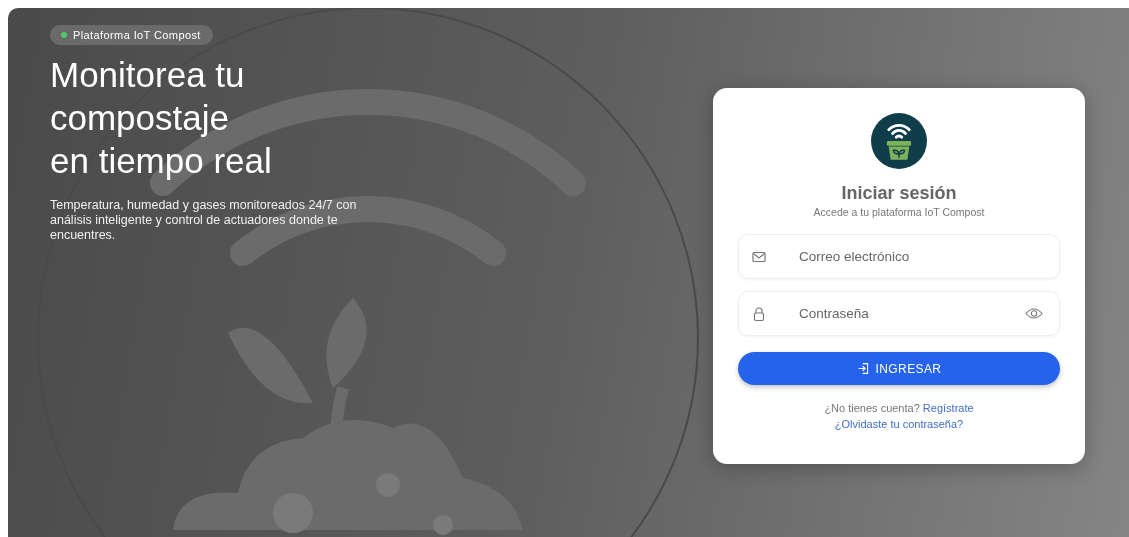 The height and width of the screenshot is (537, 1129). Describe the element at coordinates (948, 408) in the screenshot. I see `signup-link: Regístrate` at that location.